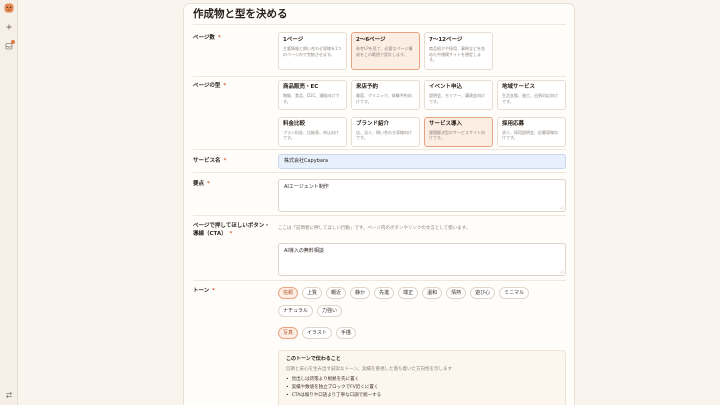 The image size is (720, 405). I want to click on option-title: 商品販売・EC, so click(301, 87).